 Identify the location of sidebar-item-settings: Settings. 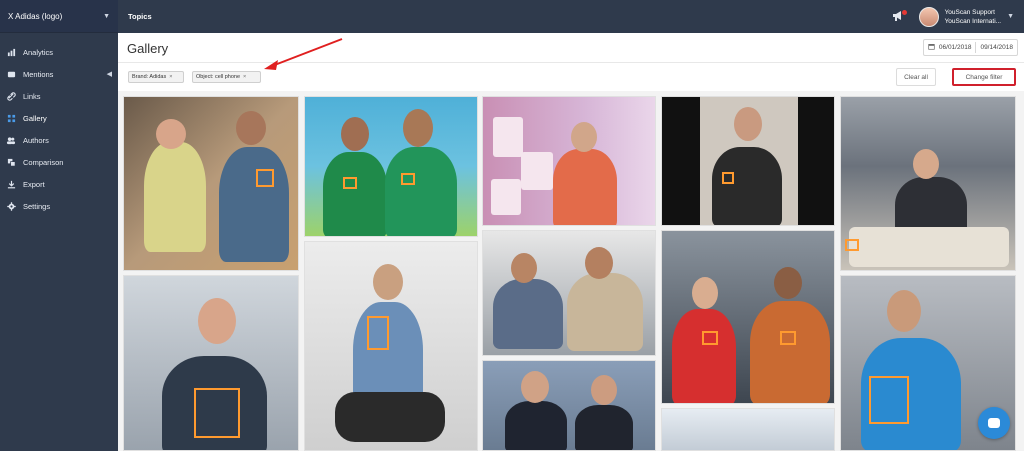
(59, 206).